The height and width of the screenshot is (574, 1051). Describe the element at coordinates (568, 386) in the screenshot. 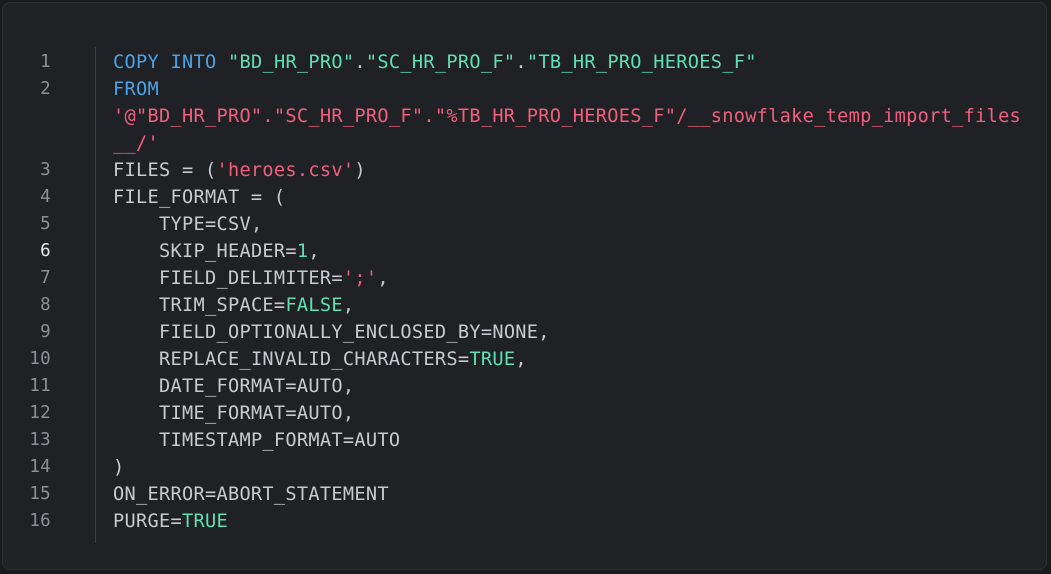

I see `line-text: DATE_FORMAT=AUTO,` at that location.